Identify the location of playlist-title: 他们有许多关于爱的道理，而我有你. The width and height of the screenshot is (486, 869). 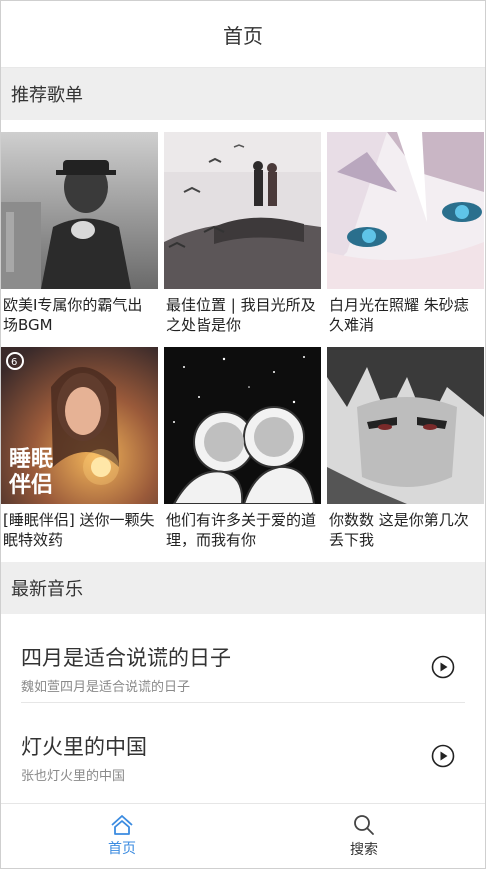
(242, 529).